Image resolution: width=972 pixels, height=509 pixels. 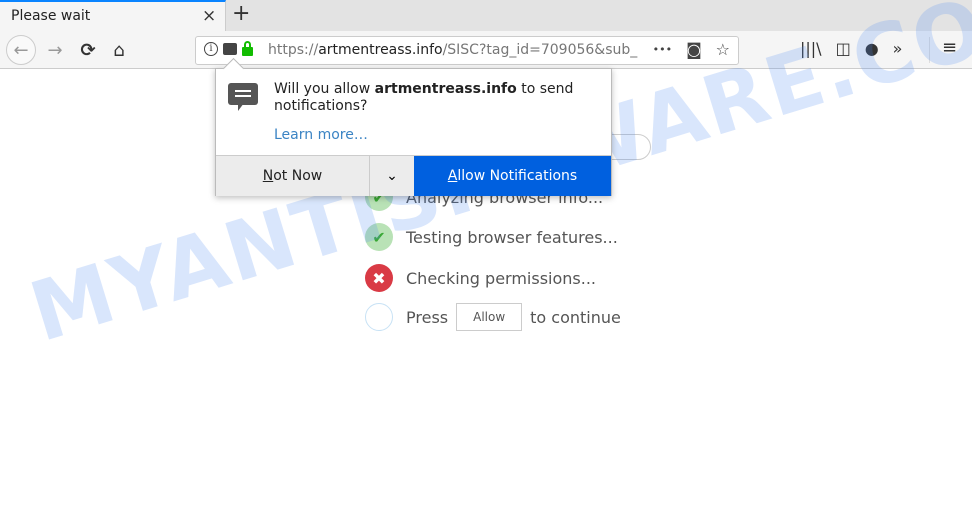 What do you see at coordinates (843, 48) in the screenshot?
I see `sidebar-icon: ◫` at bounding box center [843, 48].